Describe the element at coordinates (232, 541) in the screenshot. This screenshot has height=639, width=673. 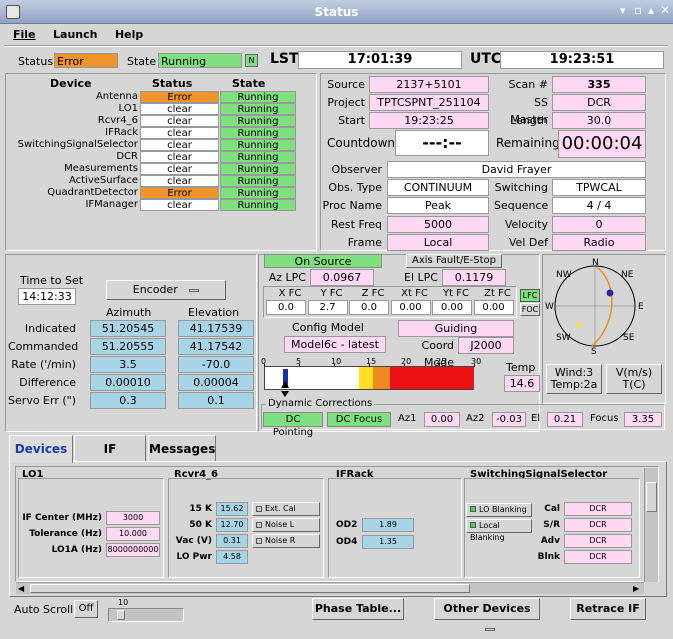
I see `rcvr-row-value: 0.31` at that location.